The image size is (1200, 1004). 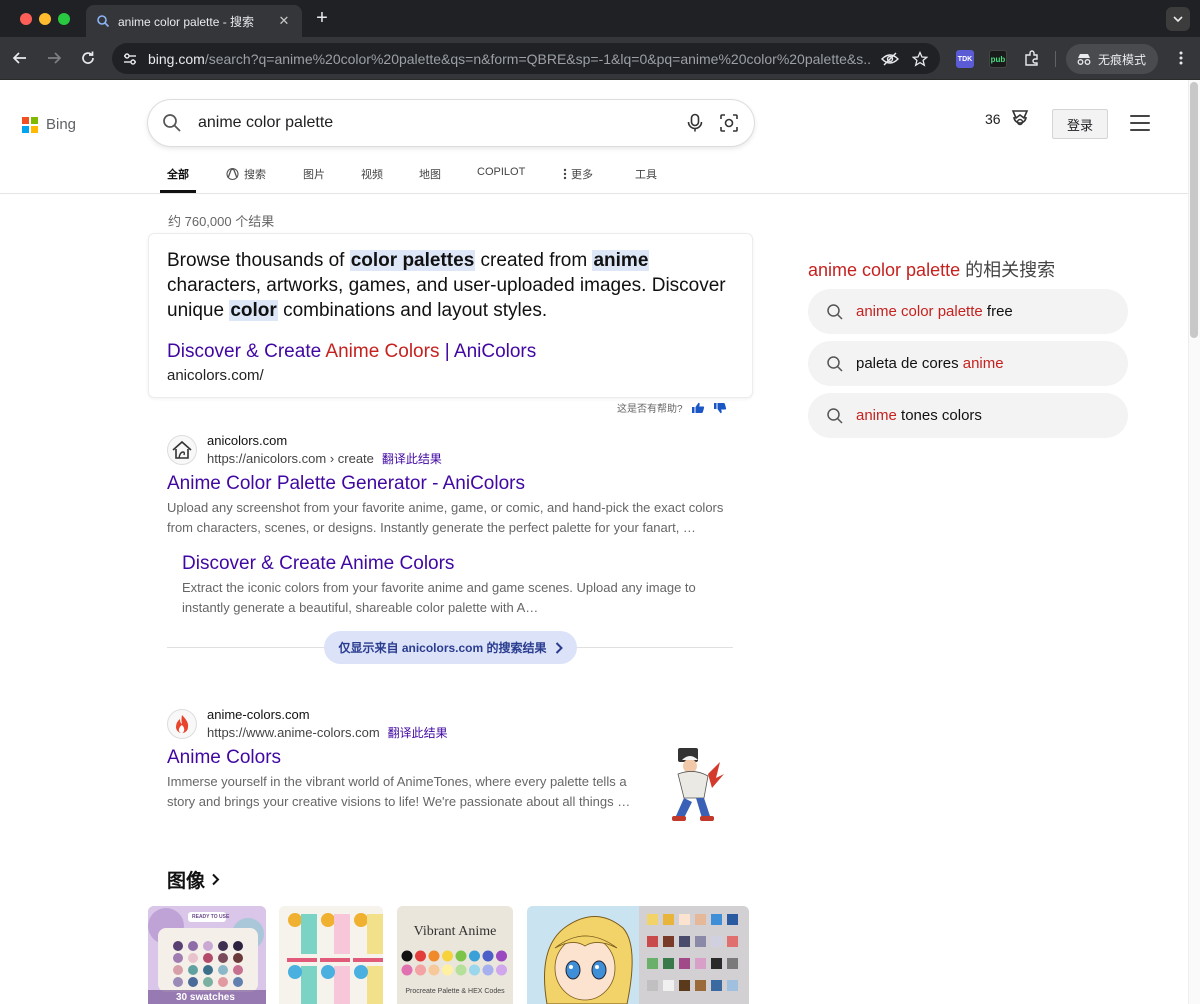 What do you see at coordinates (534, 260) in the screenshot?
I see `answer-text-part: created from` at bounding box center [534, 260].